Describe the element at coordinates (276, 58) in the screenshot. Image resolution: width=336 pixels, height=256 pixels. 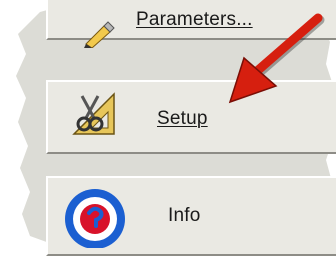
I see `red-arrow-icon` at that location.